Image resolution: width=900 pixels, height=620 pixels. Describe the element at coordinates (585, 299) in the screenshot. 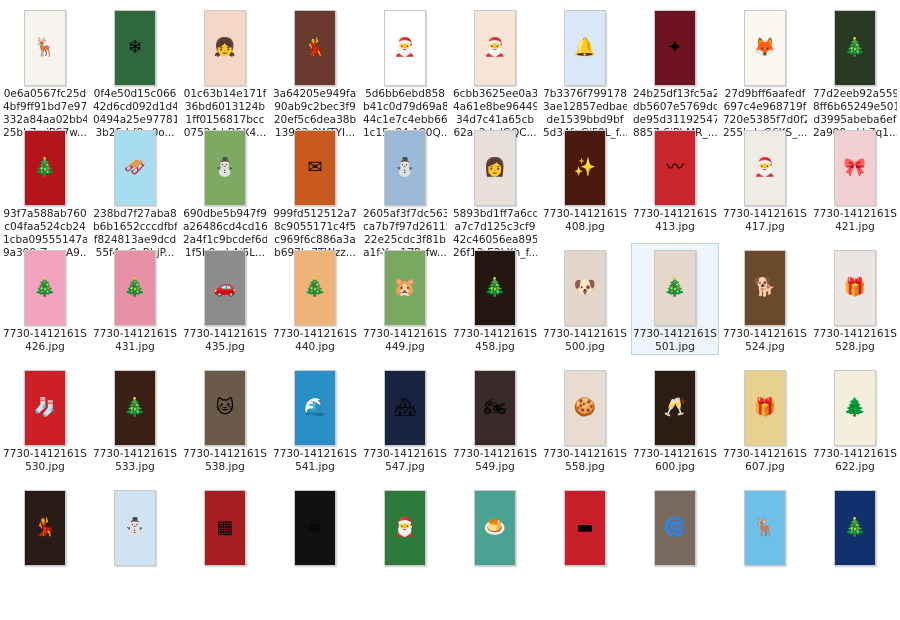

I see `file-item: 🐶 7730-1412161S 500.jpg` at that location.